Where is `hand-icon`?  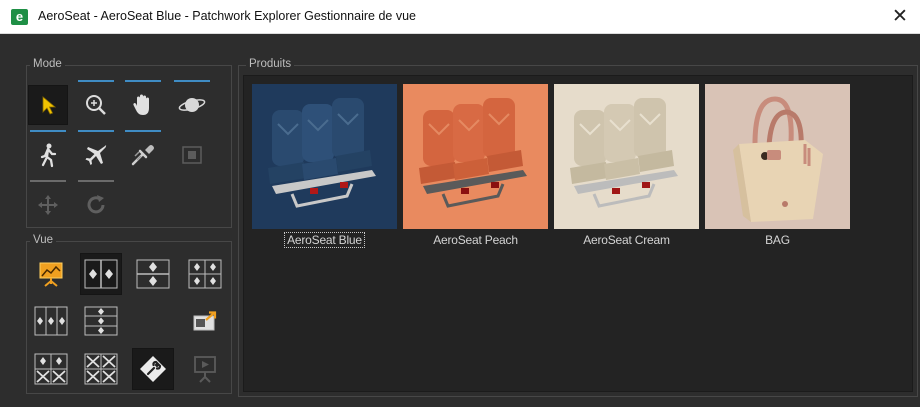
hand-icon is located at coordinates (141, 104).